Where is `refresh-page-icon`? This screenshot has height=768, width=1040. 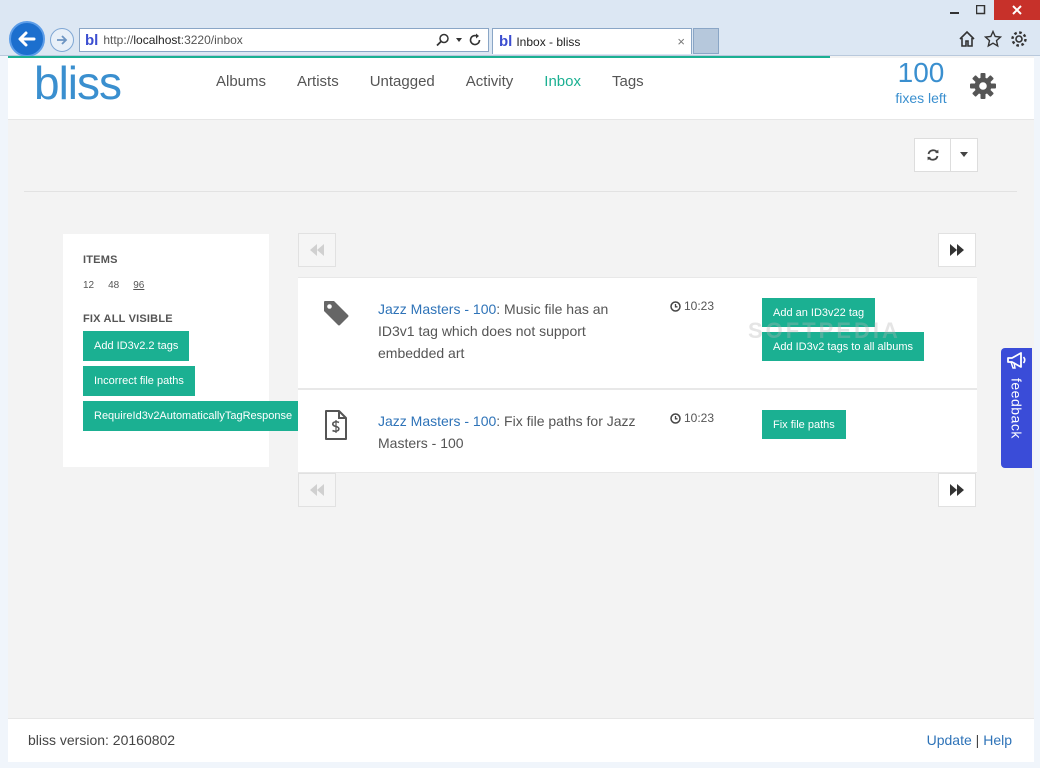
refresh-page-icon is located at coordinates (475, 40).